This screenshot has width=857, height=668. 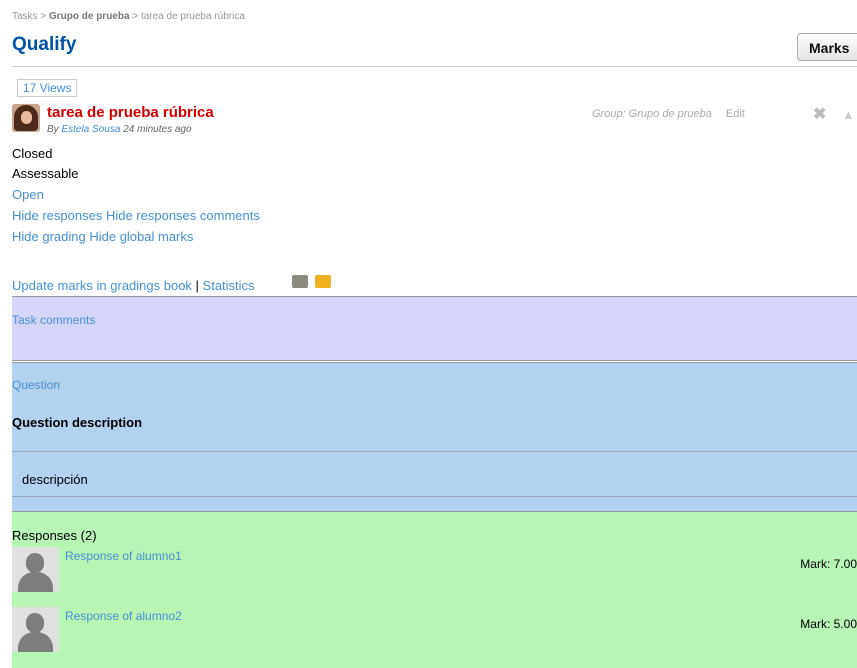 What do you see at coordinates (102, 285) in the screenshot?
I see `update-marks-link: Update marks in gradings book` at bounding box center [102, 285].